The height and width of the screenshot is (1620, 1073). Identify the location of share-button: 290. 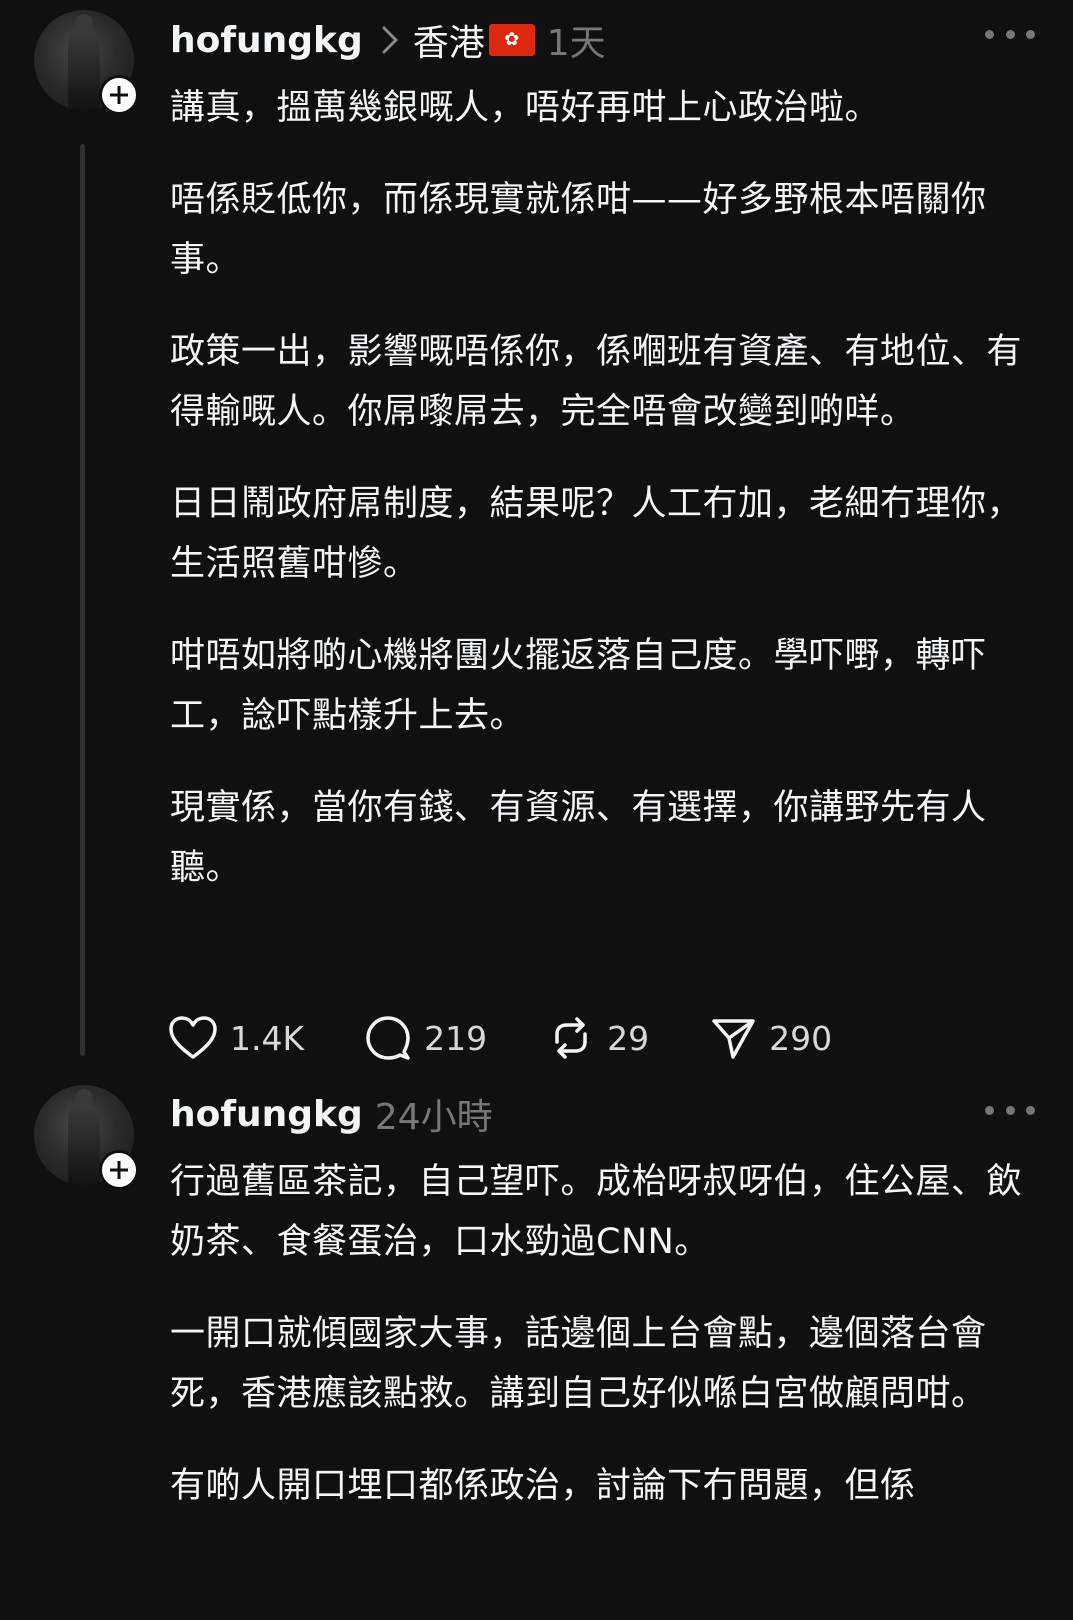
(770, 1038).